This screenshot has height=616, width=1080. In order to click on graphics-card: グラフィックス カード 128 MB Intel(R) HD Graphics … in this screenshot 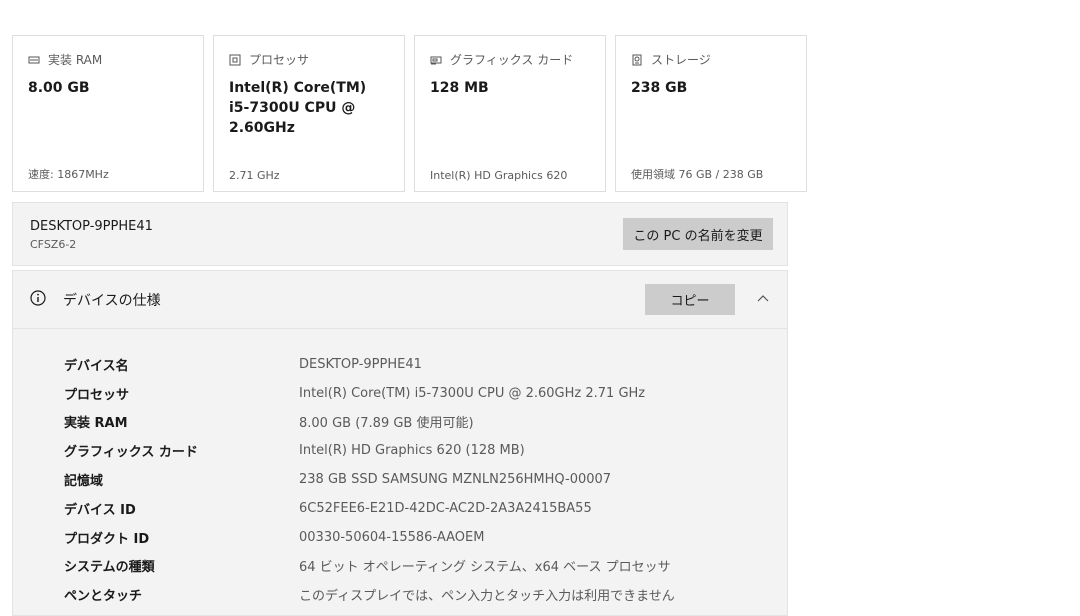, I will do `click(510, 113)`.